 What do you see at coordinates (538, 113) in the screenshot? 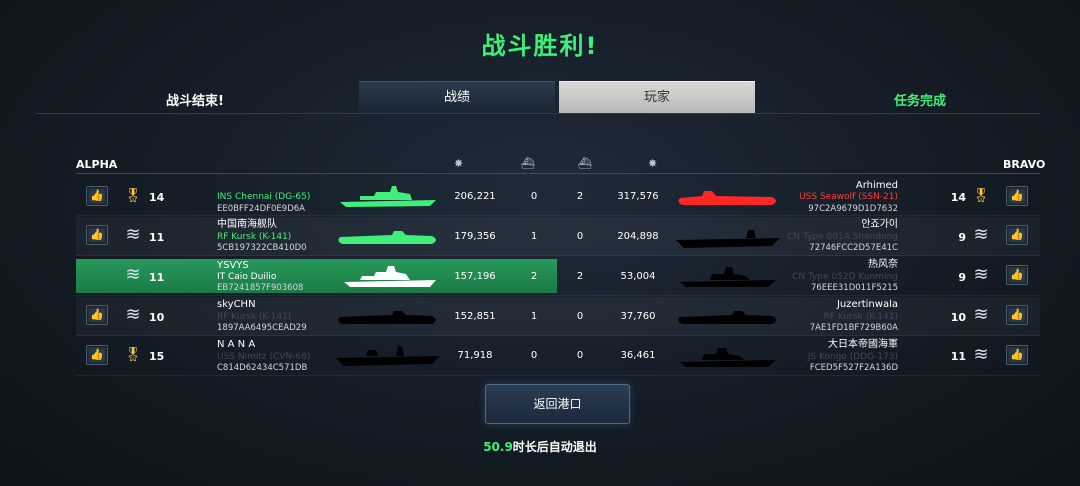
I see `header-divider` at bounding box center [538, 113].